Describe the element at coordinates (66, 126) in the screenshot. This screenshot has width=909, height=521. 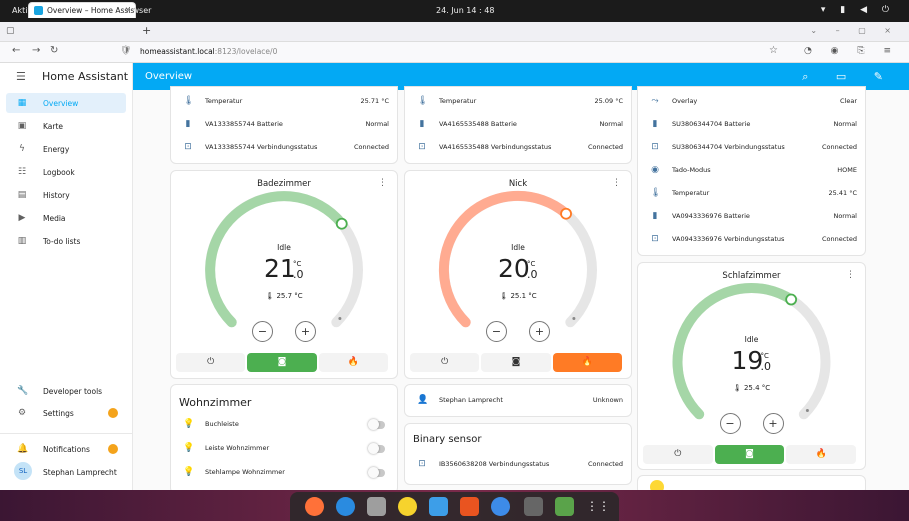
I see `sidebar-item-karte: ▣ Karte` at that location.